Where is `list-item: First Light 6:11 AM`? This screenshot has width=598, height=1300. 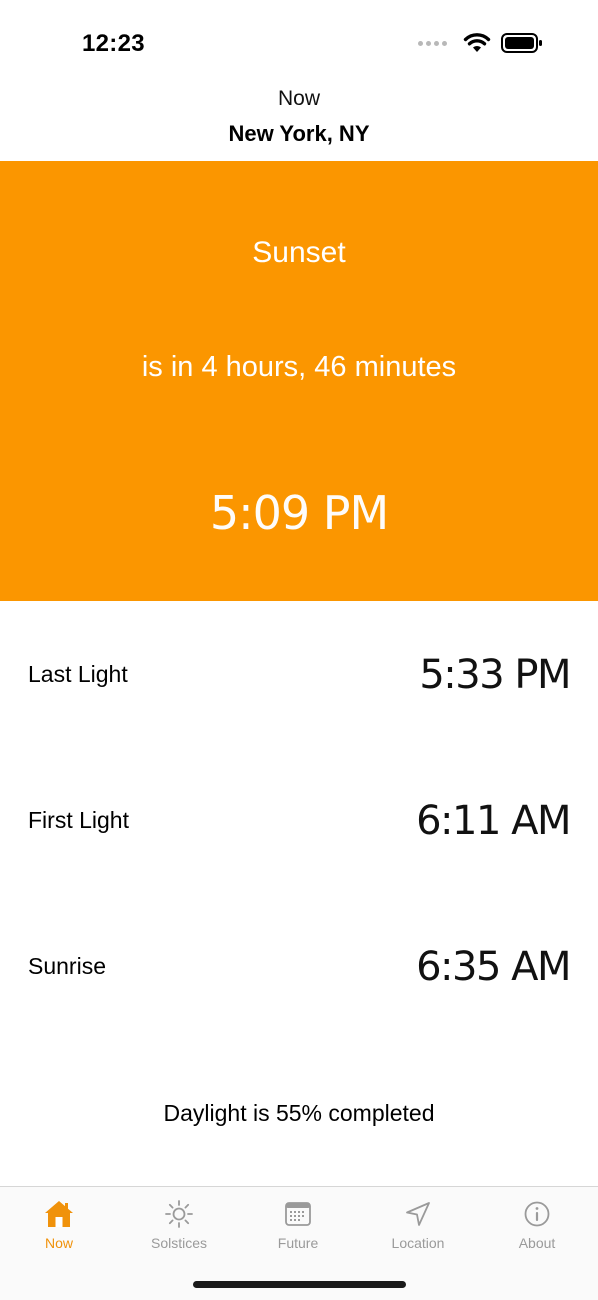 list-item: First Light 6:11 AM is located at coordinates (299, 821).